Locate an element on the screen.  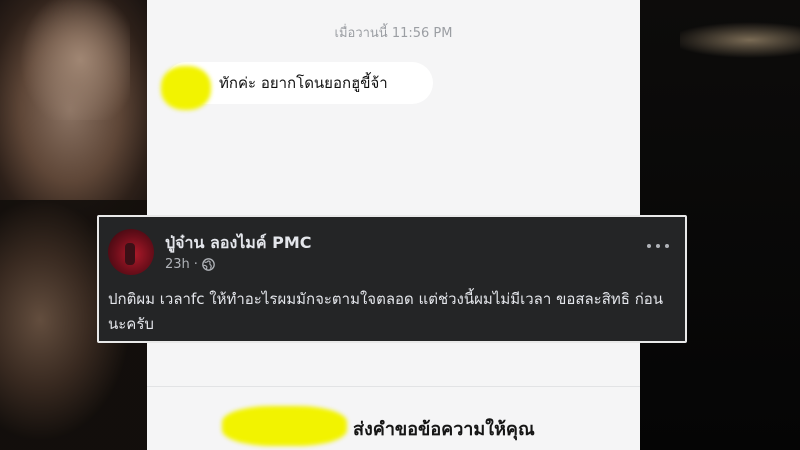
post-author-name: ปู่จ๋าน ลองไมค์ PMC is located at coordinates (238, 243).